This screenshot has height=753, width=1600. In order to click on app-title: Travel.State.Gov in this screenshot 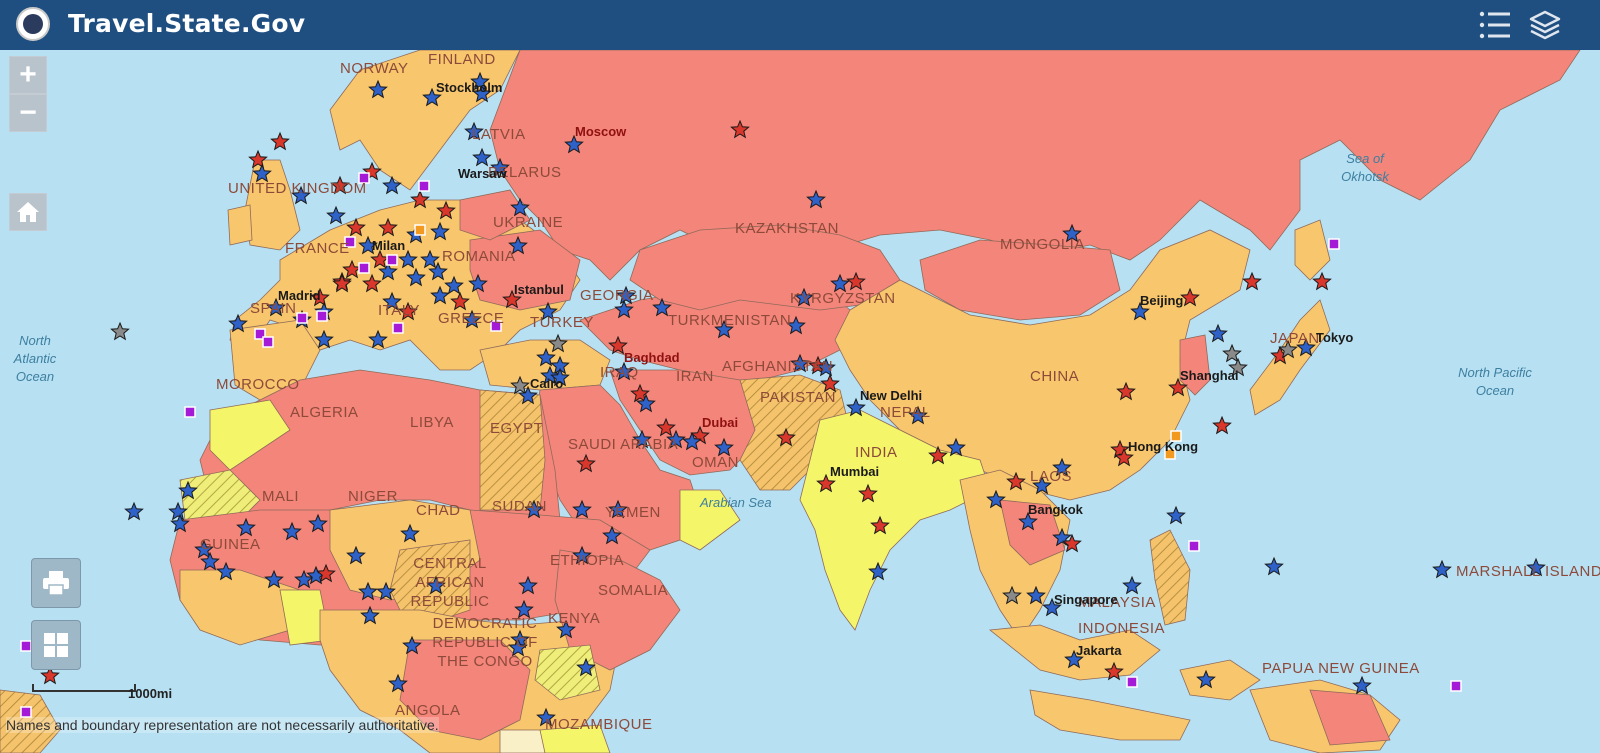, I will do `click(186, 23)`.